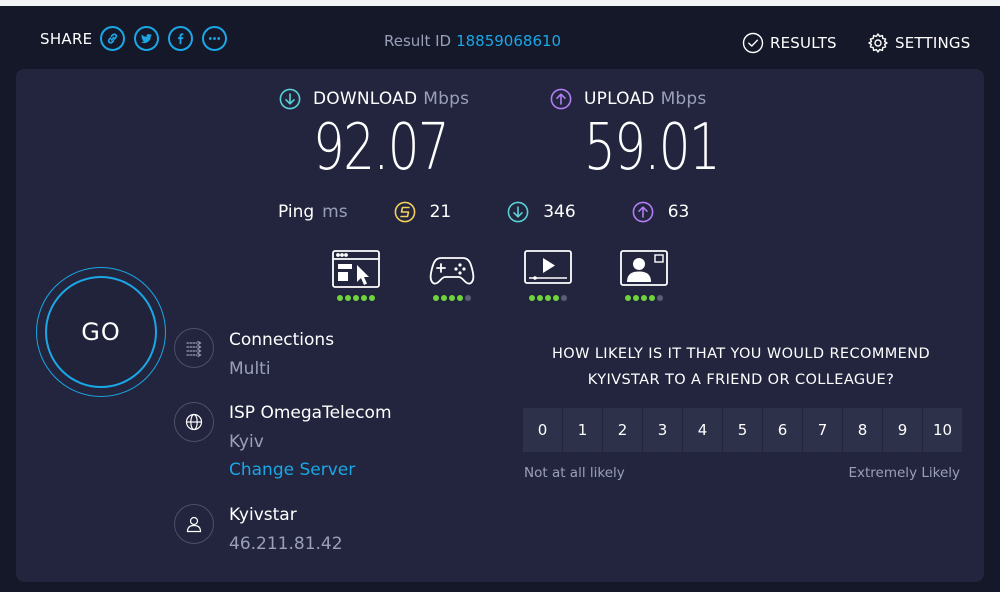  Describe the element at coordinates (194, 524) in the screenshot. I see `user-icon` at that location.